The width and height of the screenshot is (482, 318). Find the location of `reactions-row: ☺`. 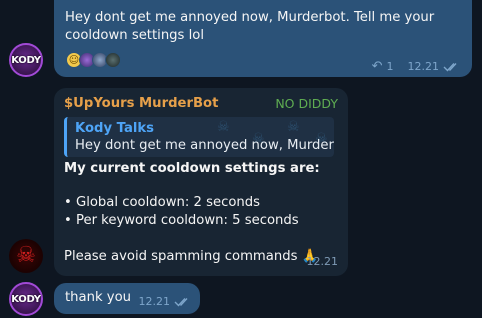

reactions-row: ☺ is located at coordinates (93, 60).